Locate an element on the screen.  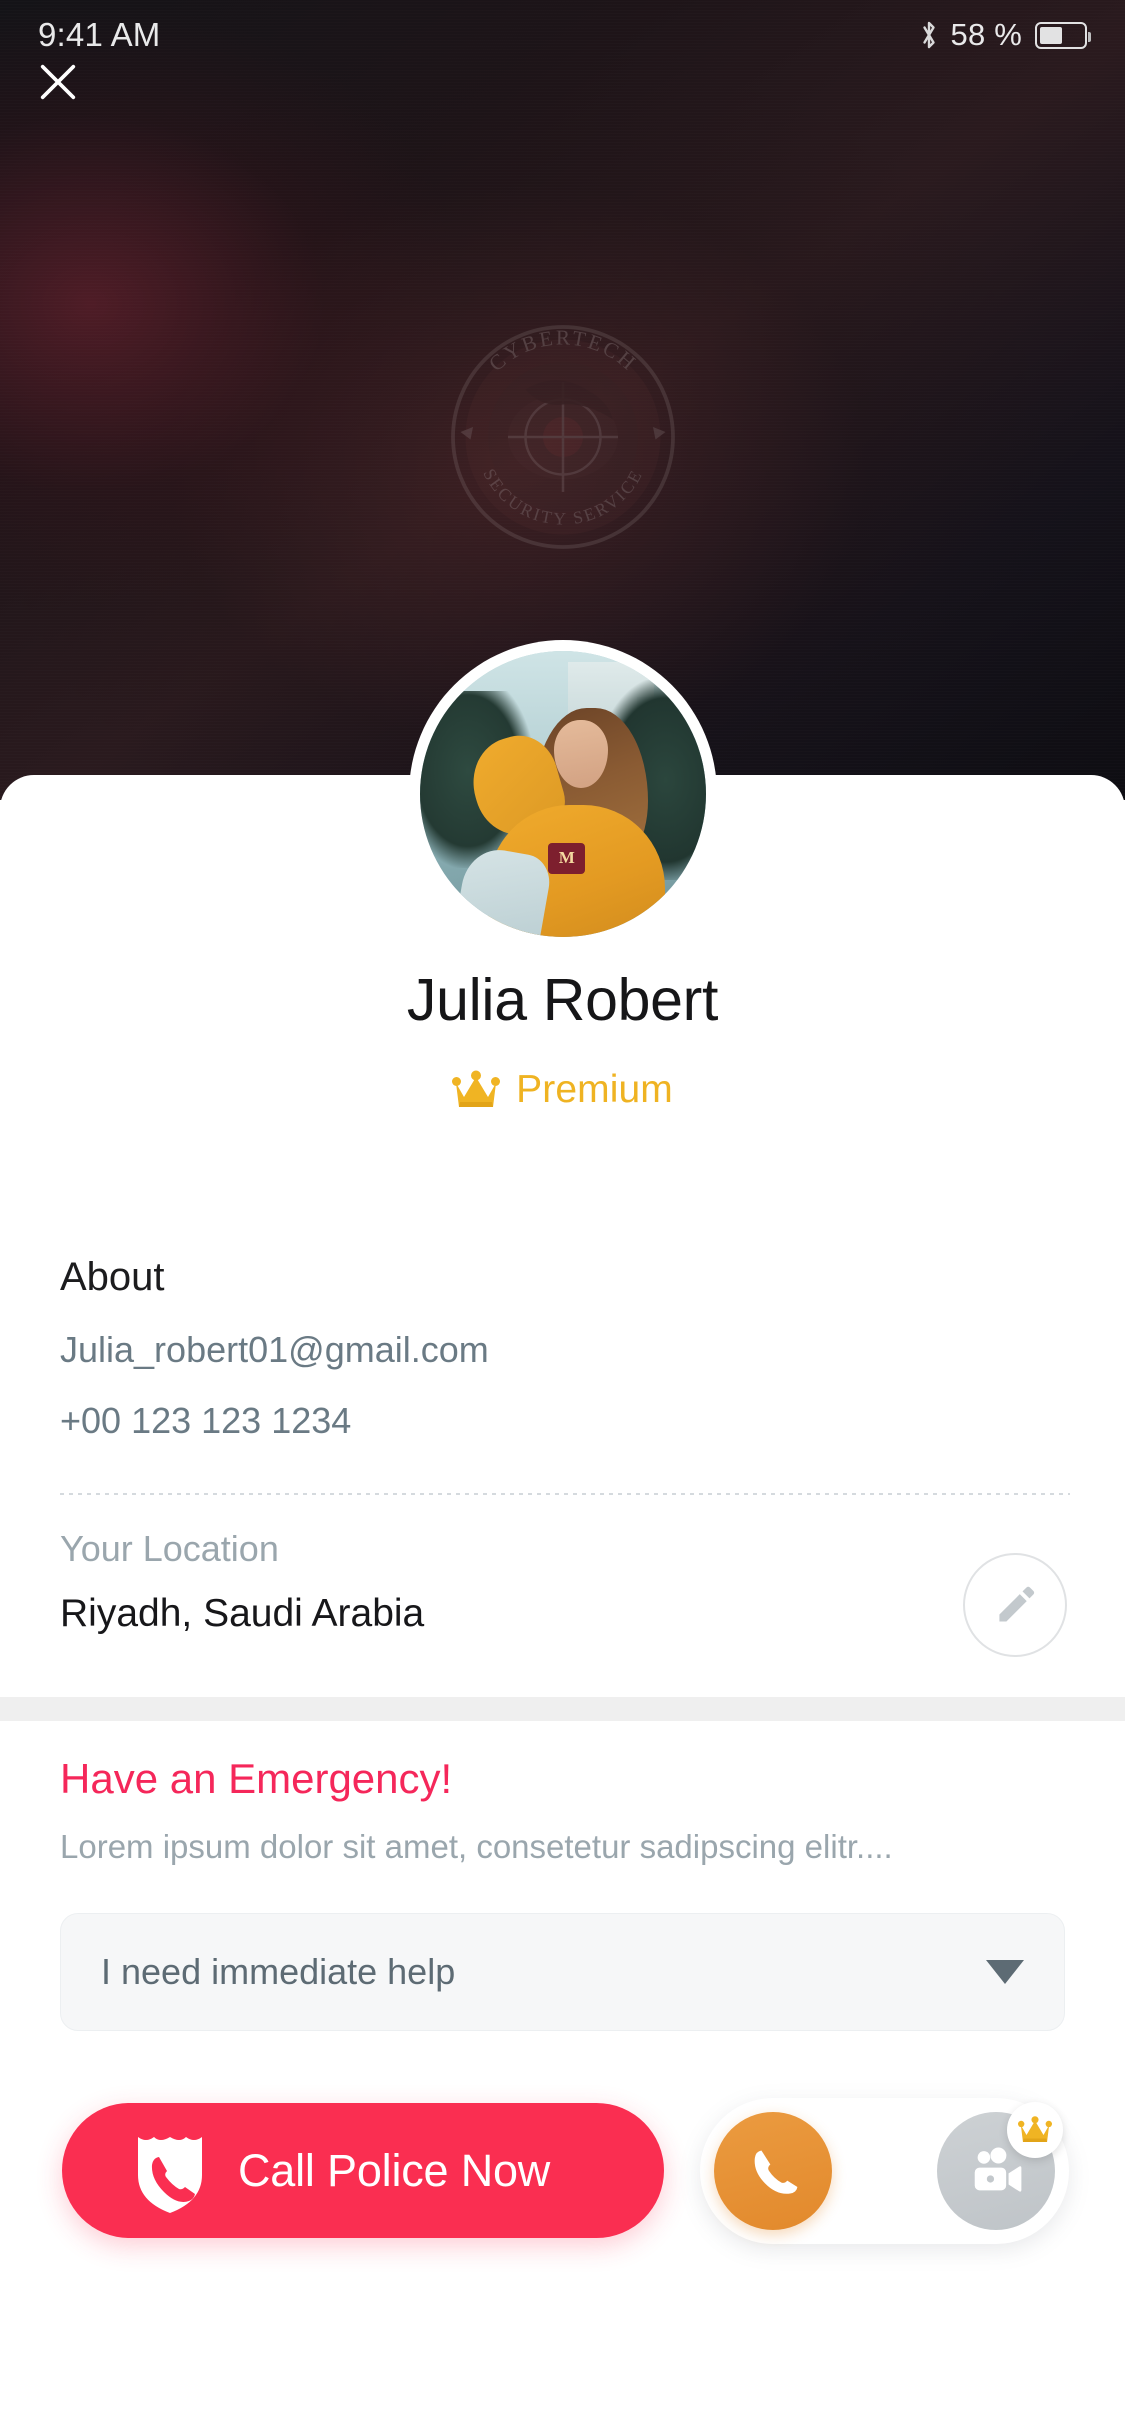
profile-name: Julia Robert is located at coordinates (562, 1000).